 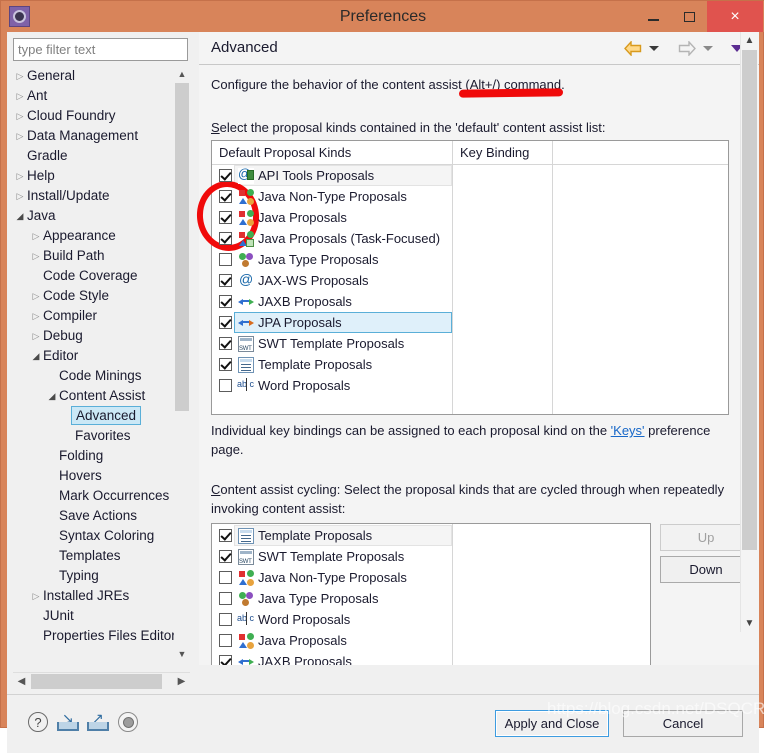 I want to click on oomph-recorder-icon, so click(x=128, y=722).